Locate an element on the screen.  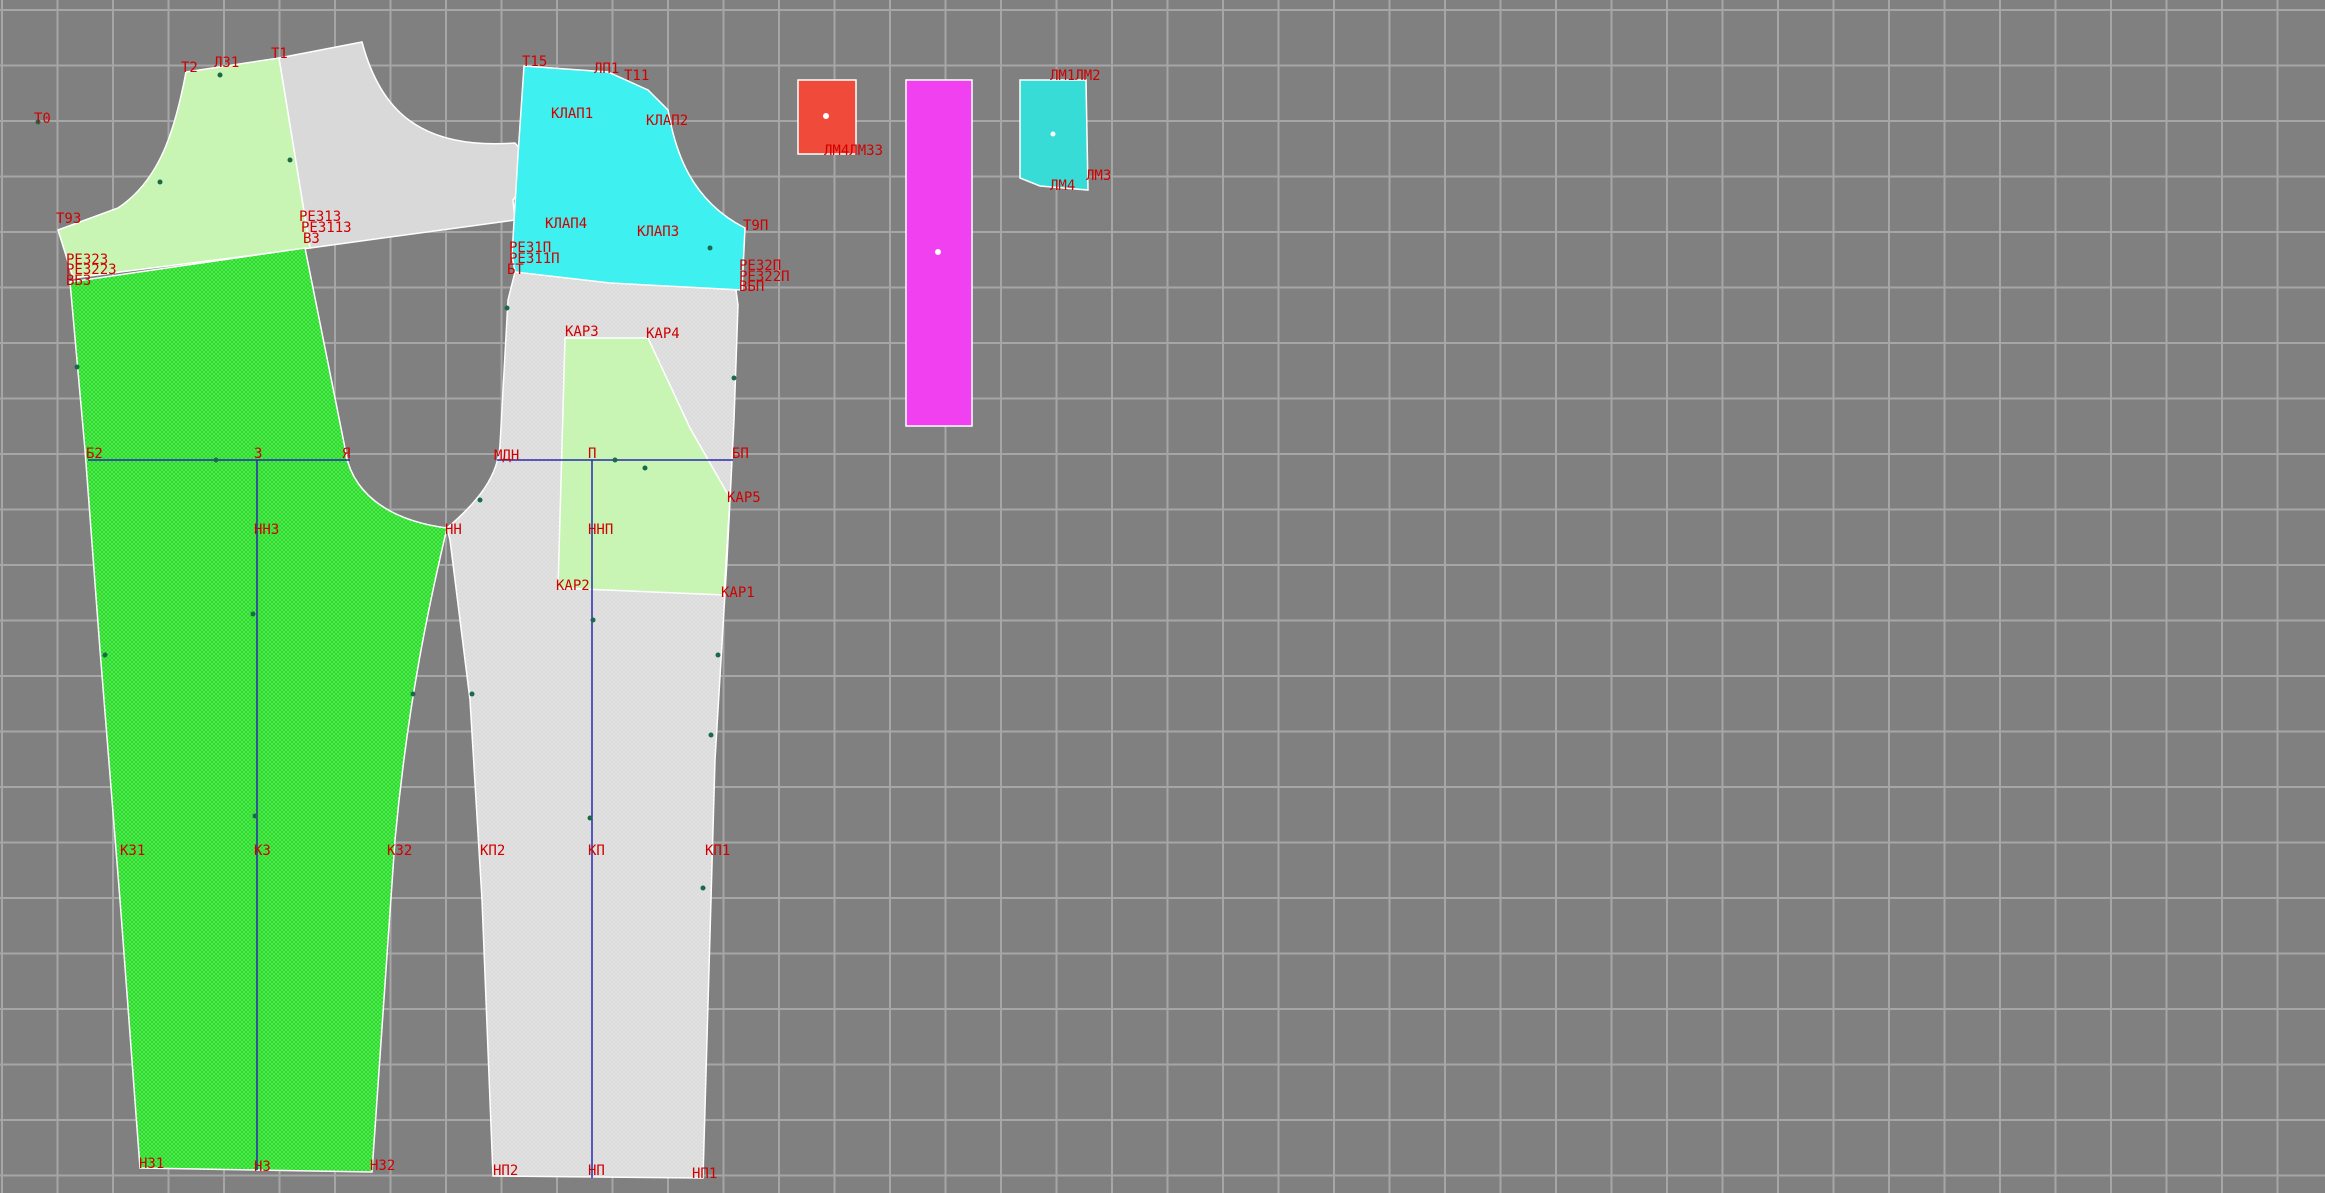
label-nz1: НЗ1 is located at coordinates (151, 1164).